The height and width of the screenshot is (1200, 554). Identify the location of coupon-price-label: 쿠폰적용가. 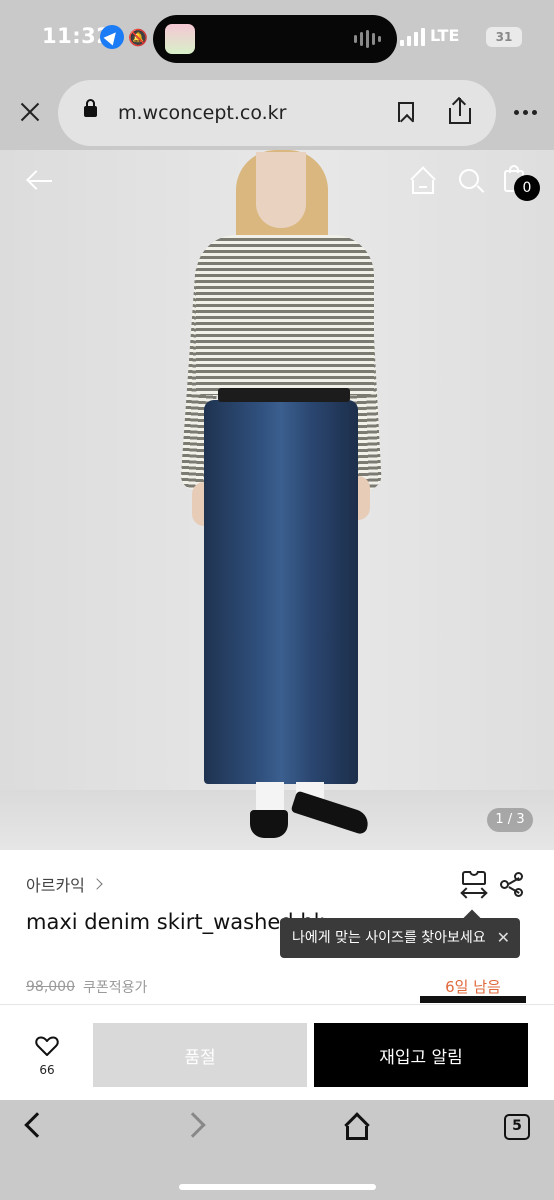
(115, 988).